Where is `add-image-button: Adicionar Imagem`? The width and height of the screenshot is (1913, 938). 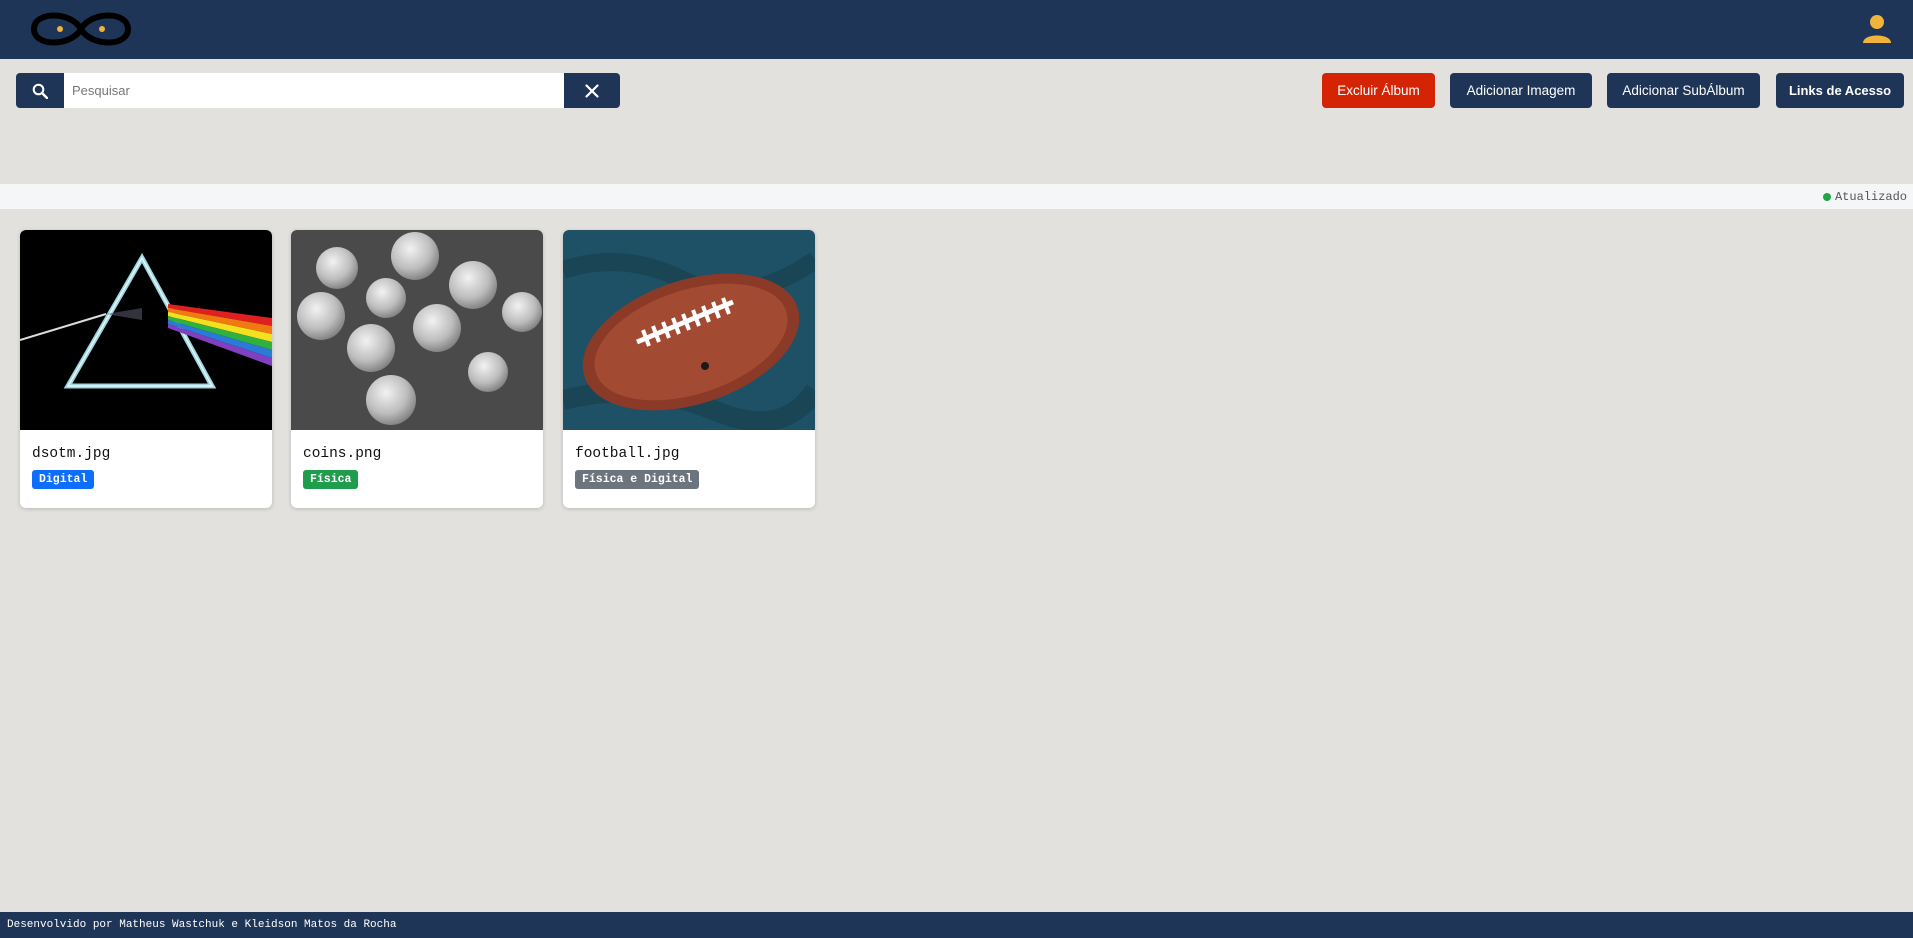 add-image-button: Adicionar Imagem is located at coordinates (1521, 90).